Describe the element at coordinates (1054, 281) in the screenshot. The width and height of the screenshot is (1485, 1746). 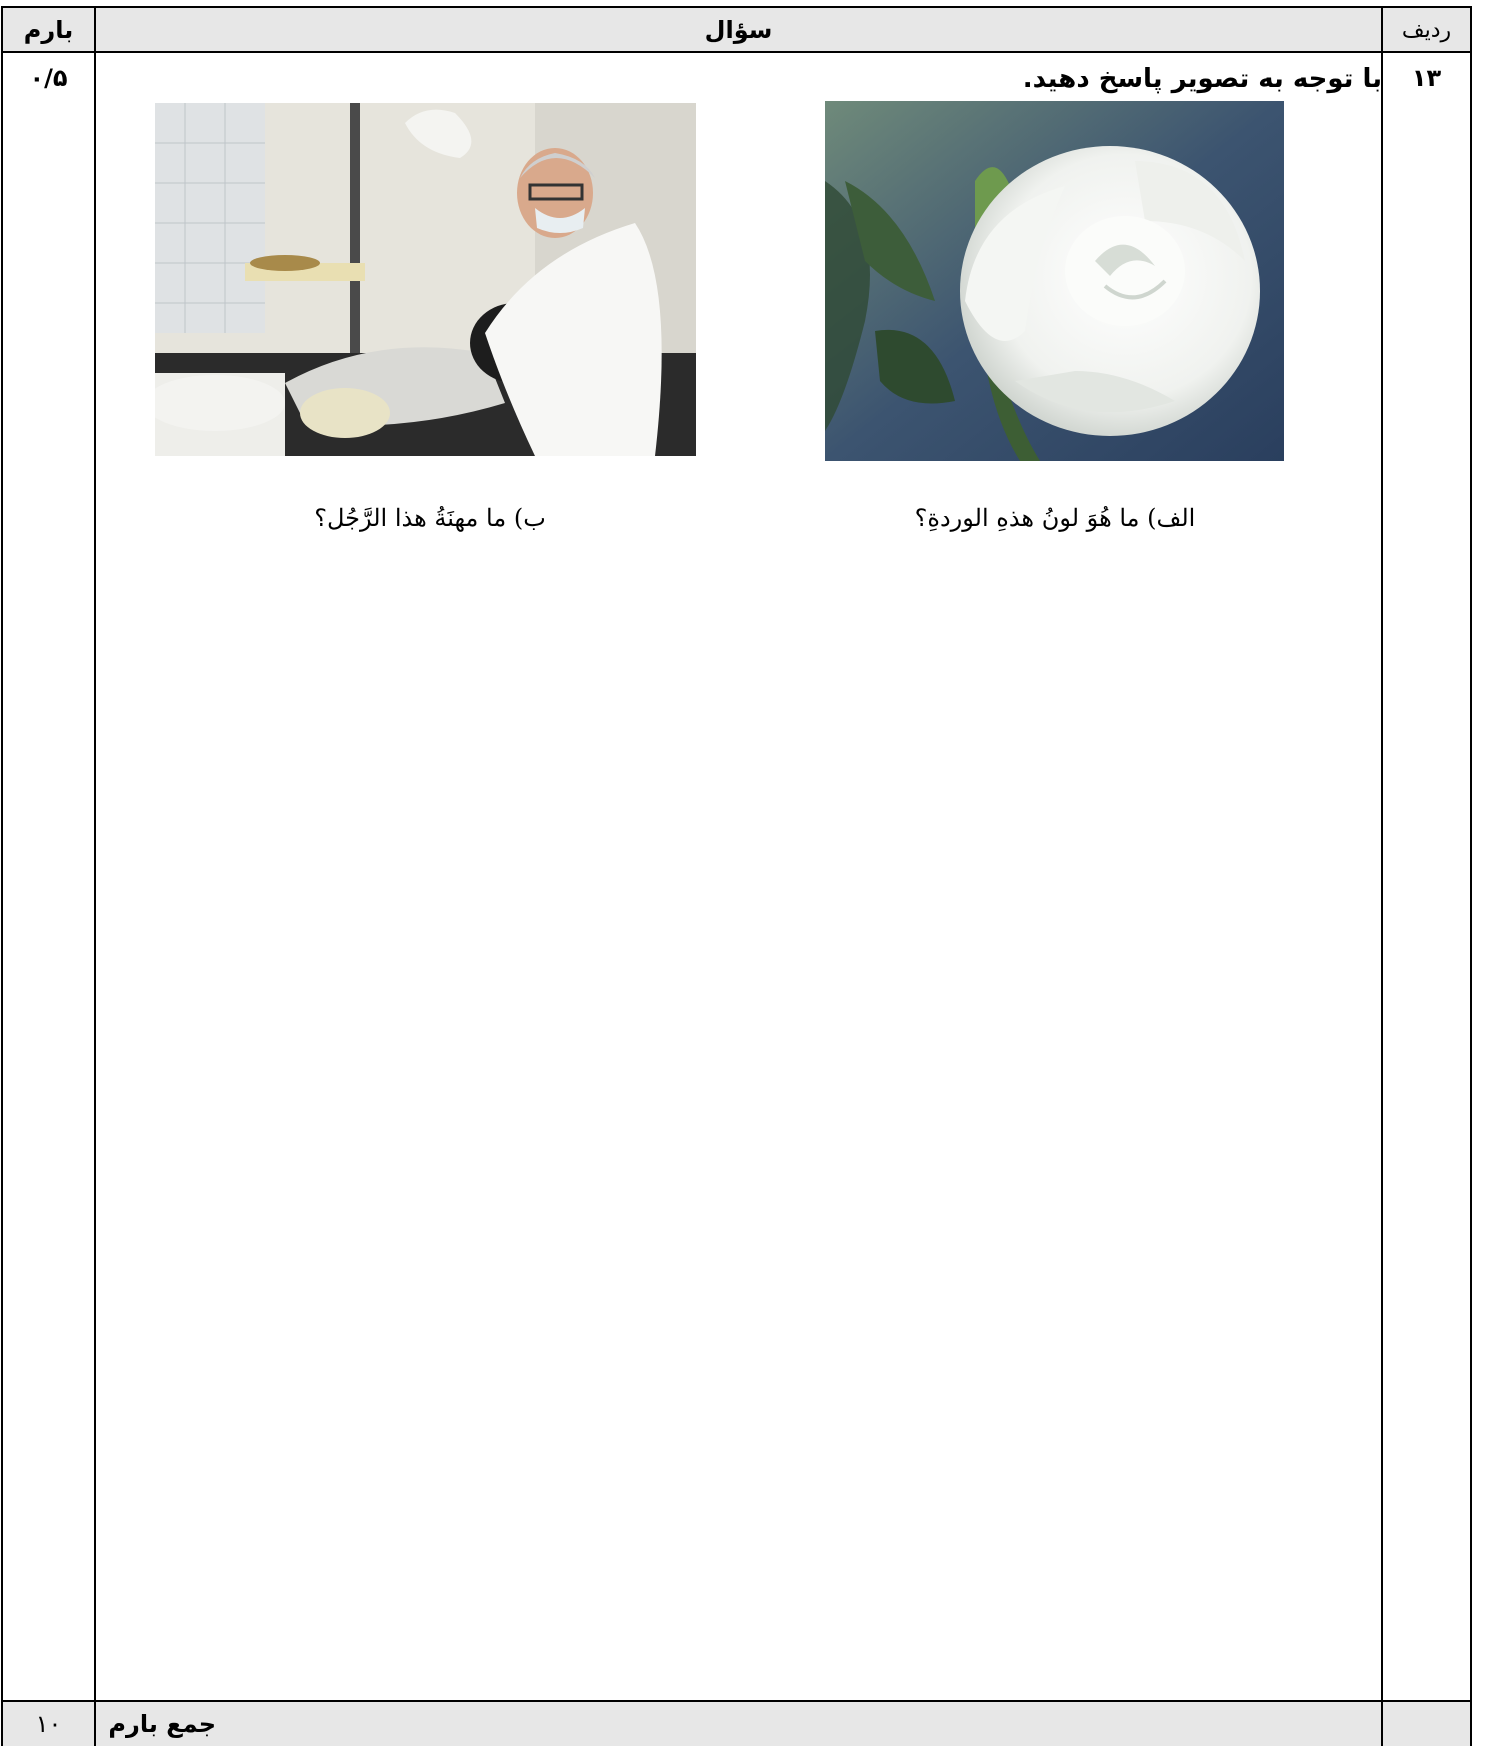
I see `white-rose-image` at that location.